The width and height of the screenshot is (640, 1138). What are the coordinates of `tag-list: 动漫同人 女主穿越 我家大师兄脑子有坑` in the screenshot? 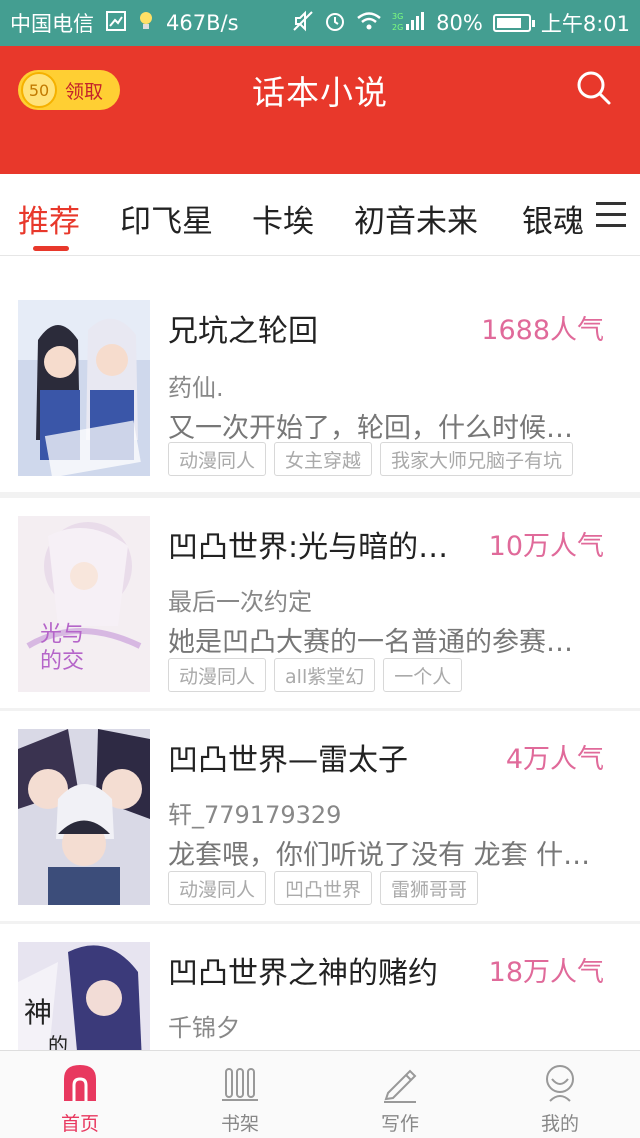 It's located at (371, 459).